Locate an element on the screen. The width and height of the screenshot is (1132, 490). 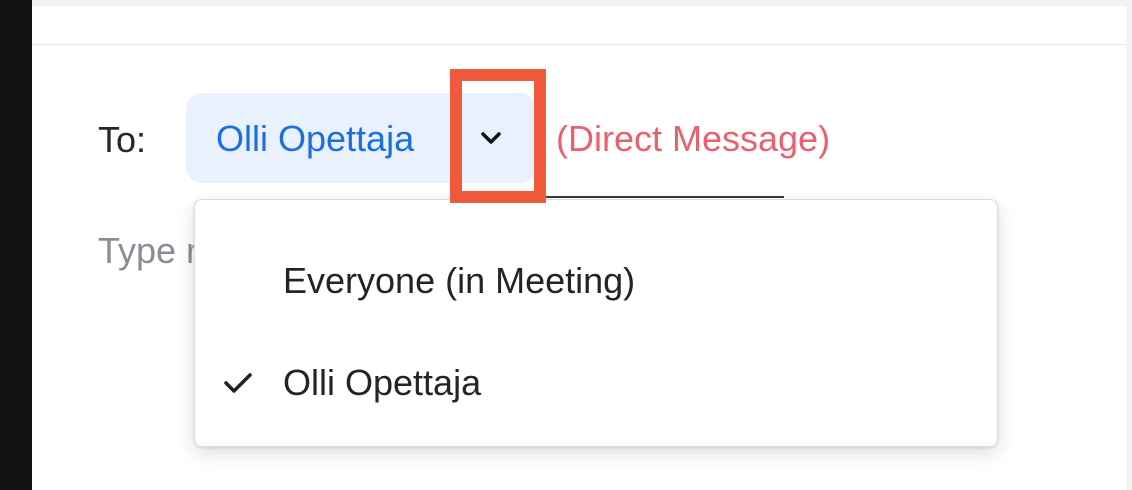
check-icon is located at coordinates (238, 383).